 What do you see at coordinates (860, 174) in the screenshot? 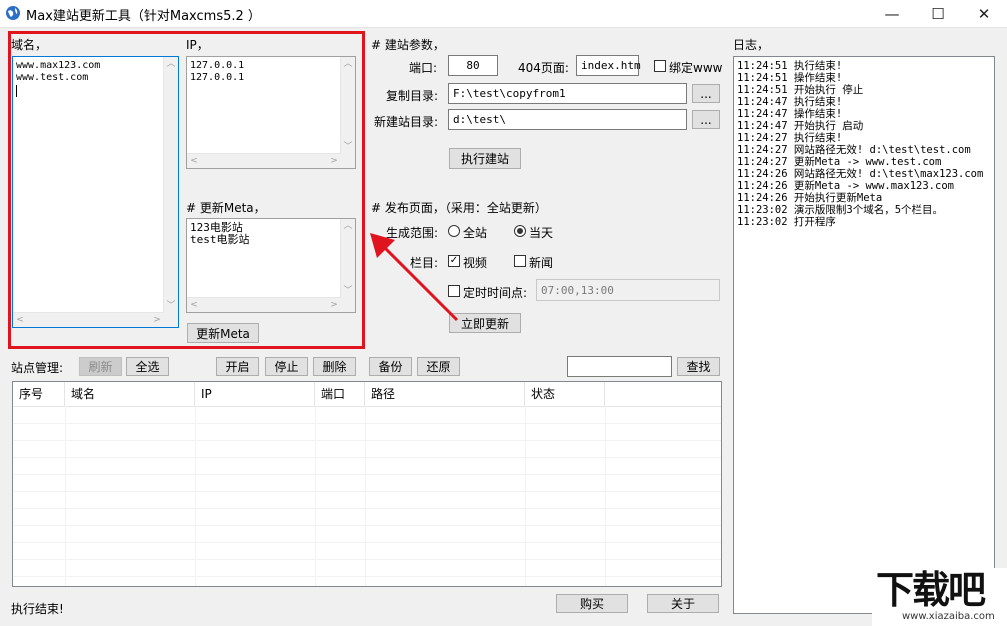
I see `log-line: 11:24:26 网站路径无效! d:\test\max123.com` at bounding box center [860, 174].